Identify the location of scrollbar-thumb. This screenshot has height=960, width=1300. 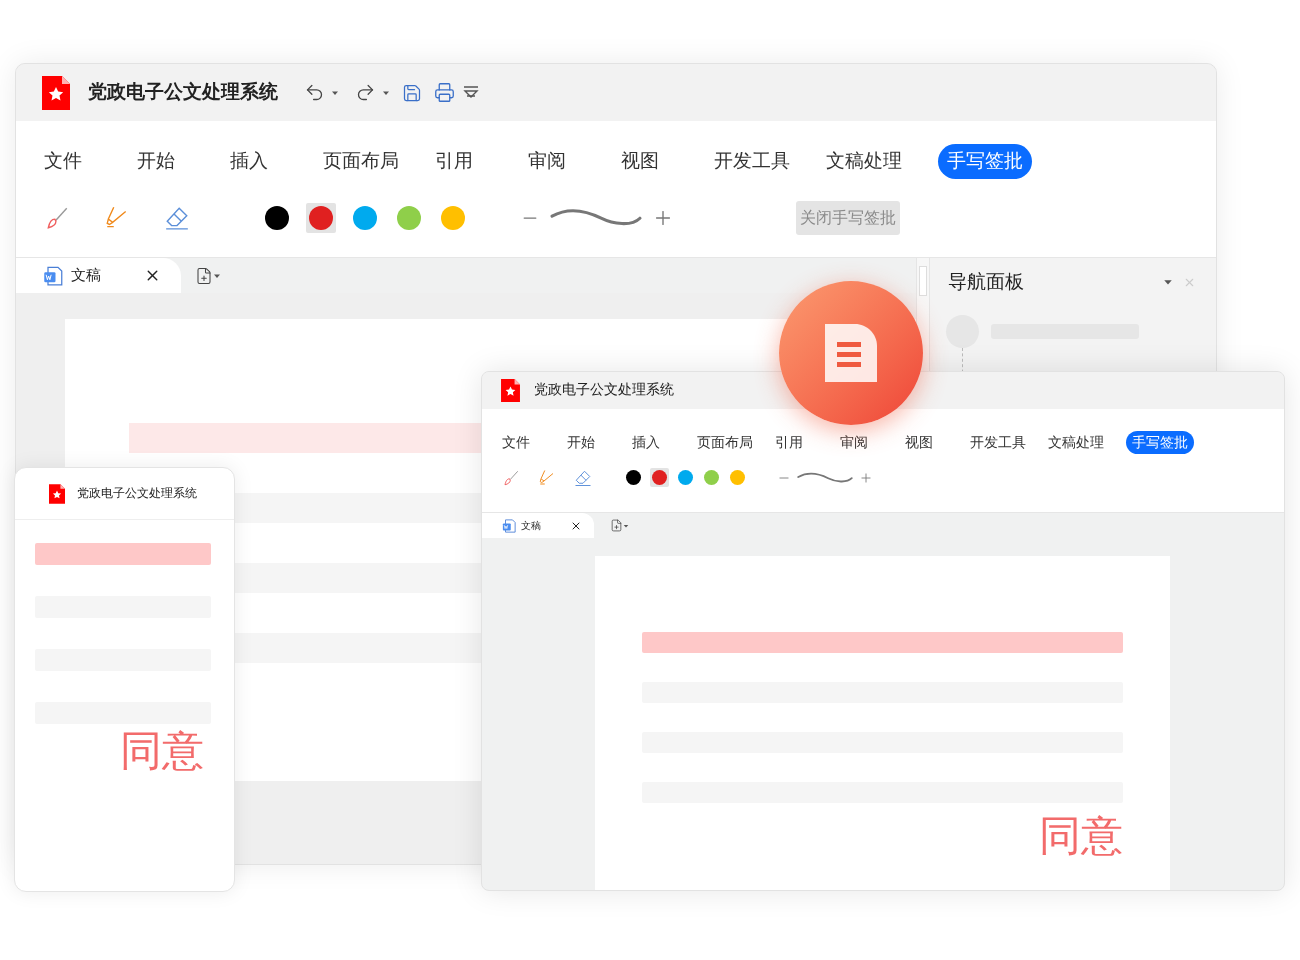
(923, 281).